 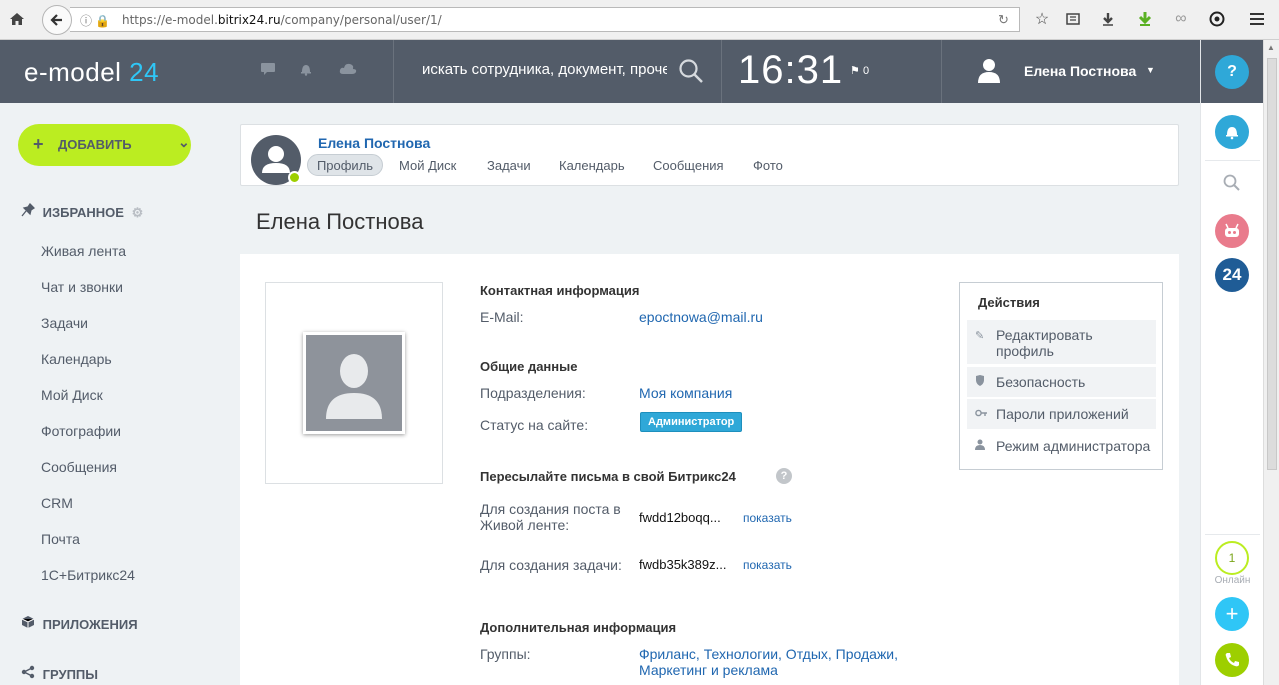 What do you see at coordinates (1181, 19) in the screenshot?
I see `vpn-icon: ∞` at bounding box center [1181, 19].